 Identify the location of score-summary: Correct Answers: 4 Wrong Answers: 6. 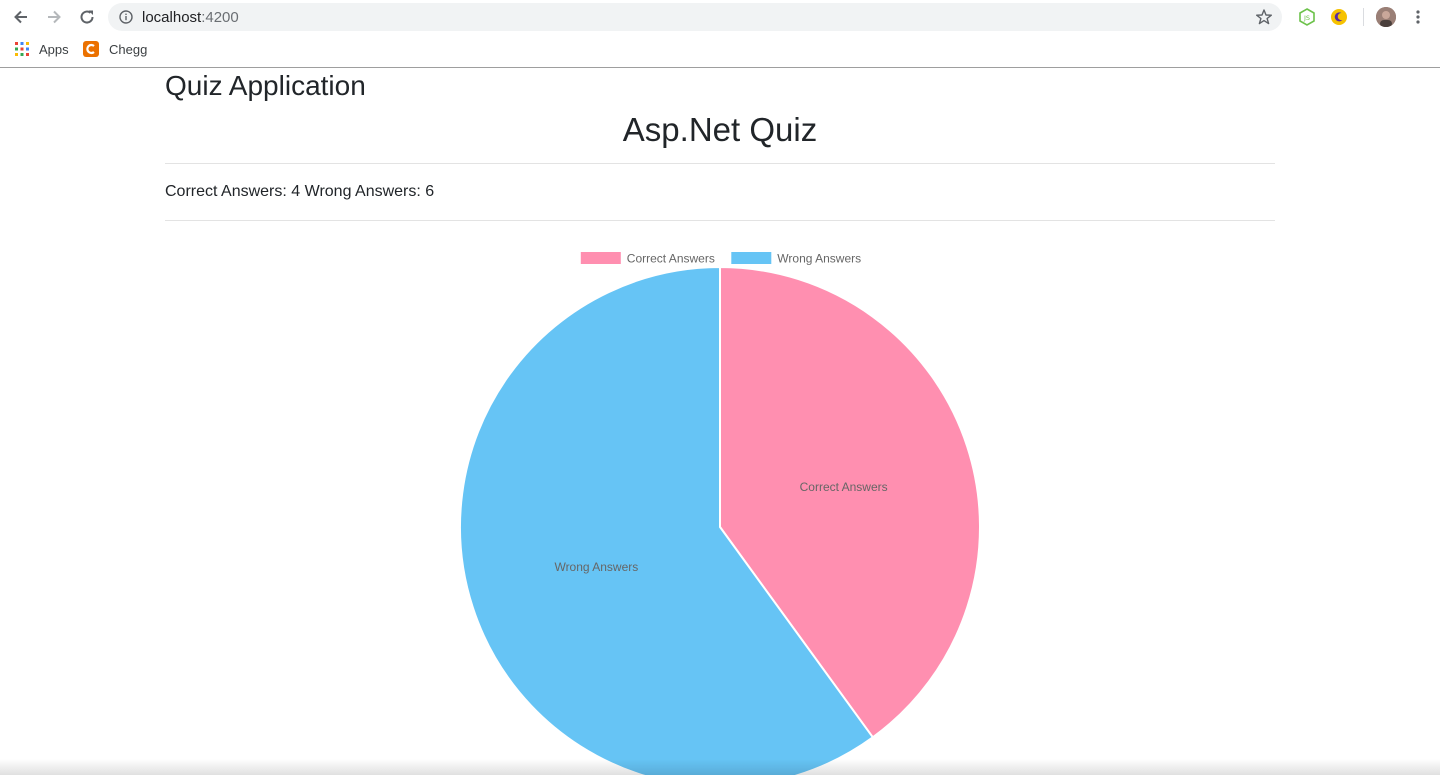
(299, 192).